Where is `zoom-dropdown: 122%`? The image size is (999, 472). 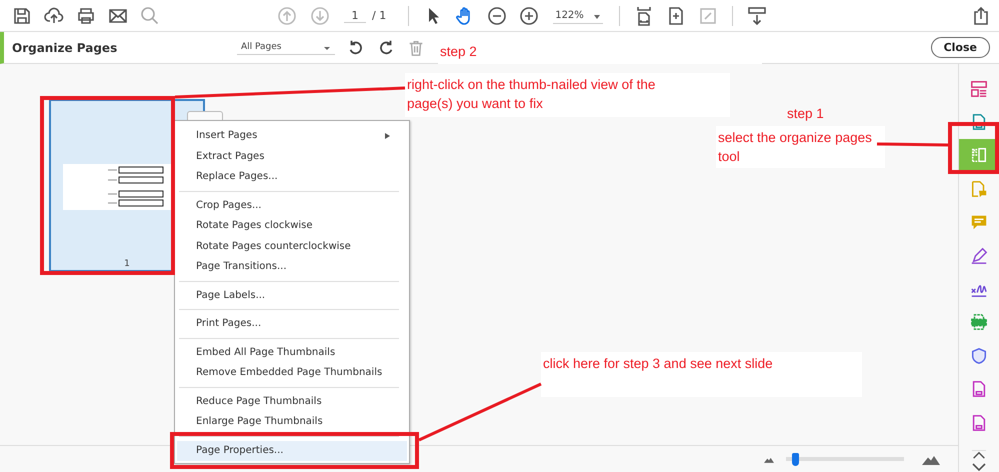
zoom-dropdown: 122% is located at coordinates (578, 16).